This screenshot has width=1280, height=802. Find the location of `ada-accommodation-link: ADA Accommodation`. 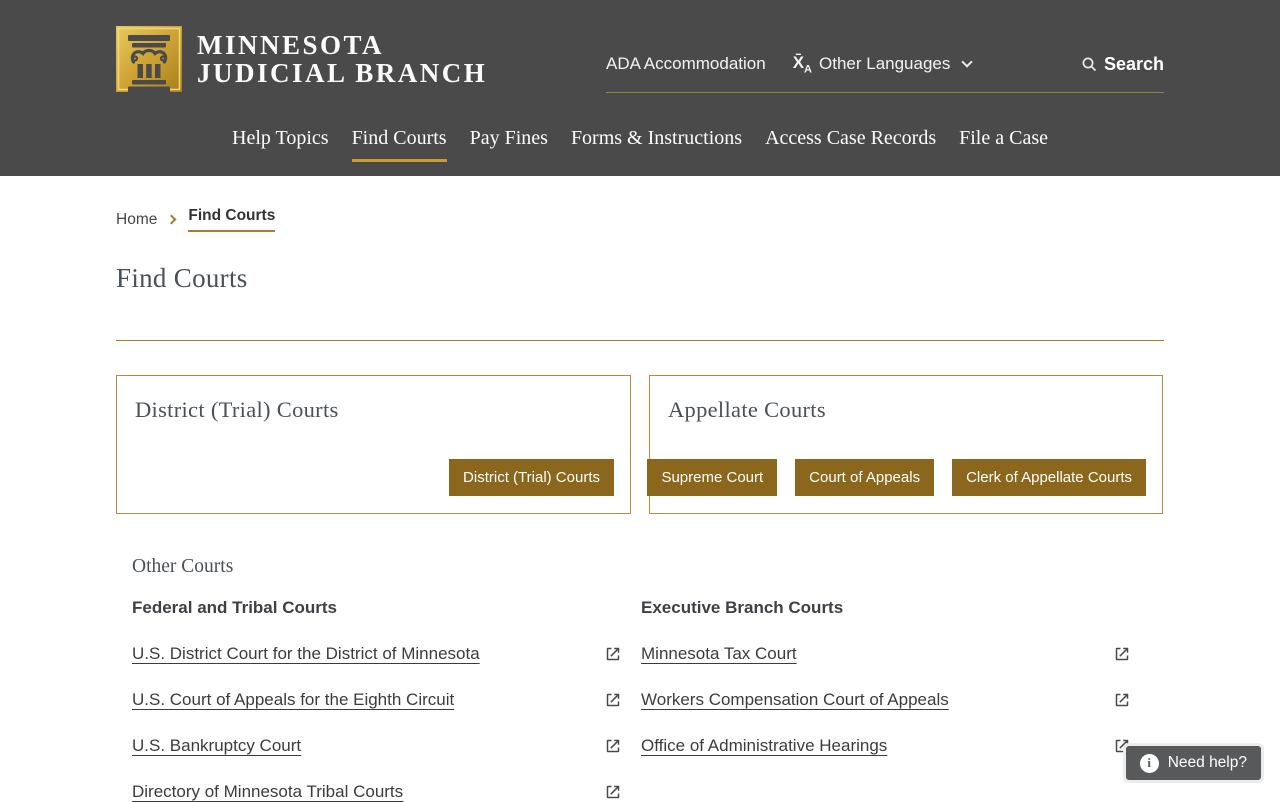

ada-accommodation-link: ADA Accommodation is located at coordinates (686, 64).